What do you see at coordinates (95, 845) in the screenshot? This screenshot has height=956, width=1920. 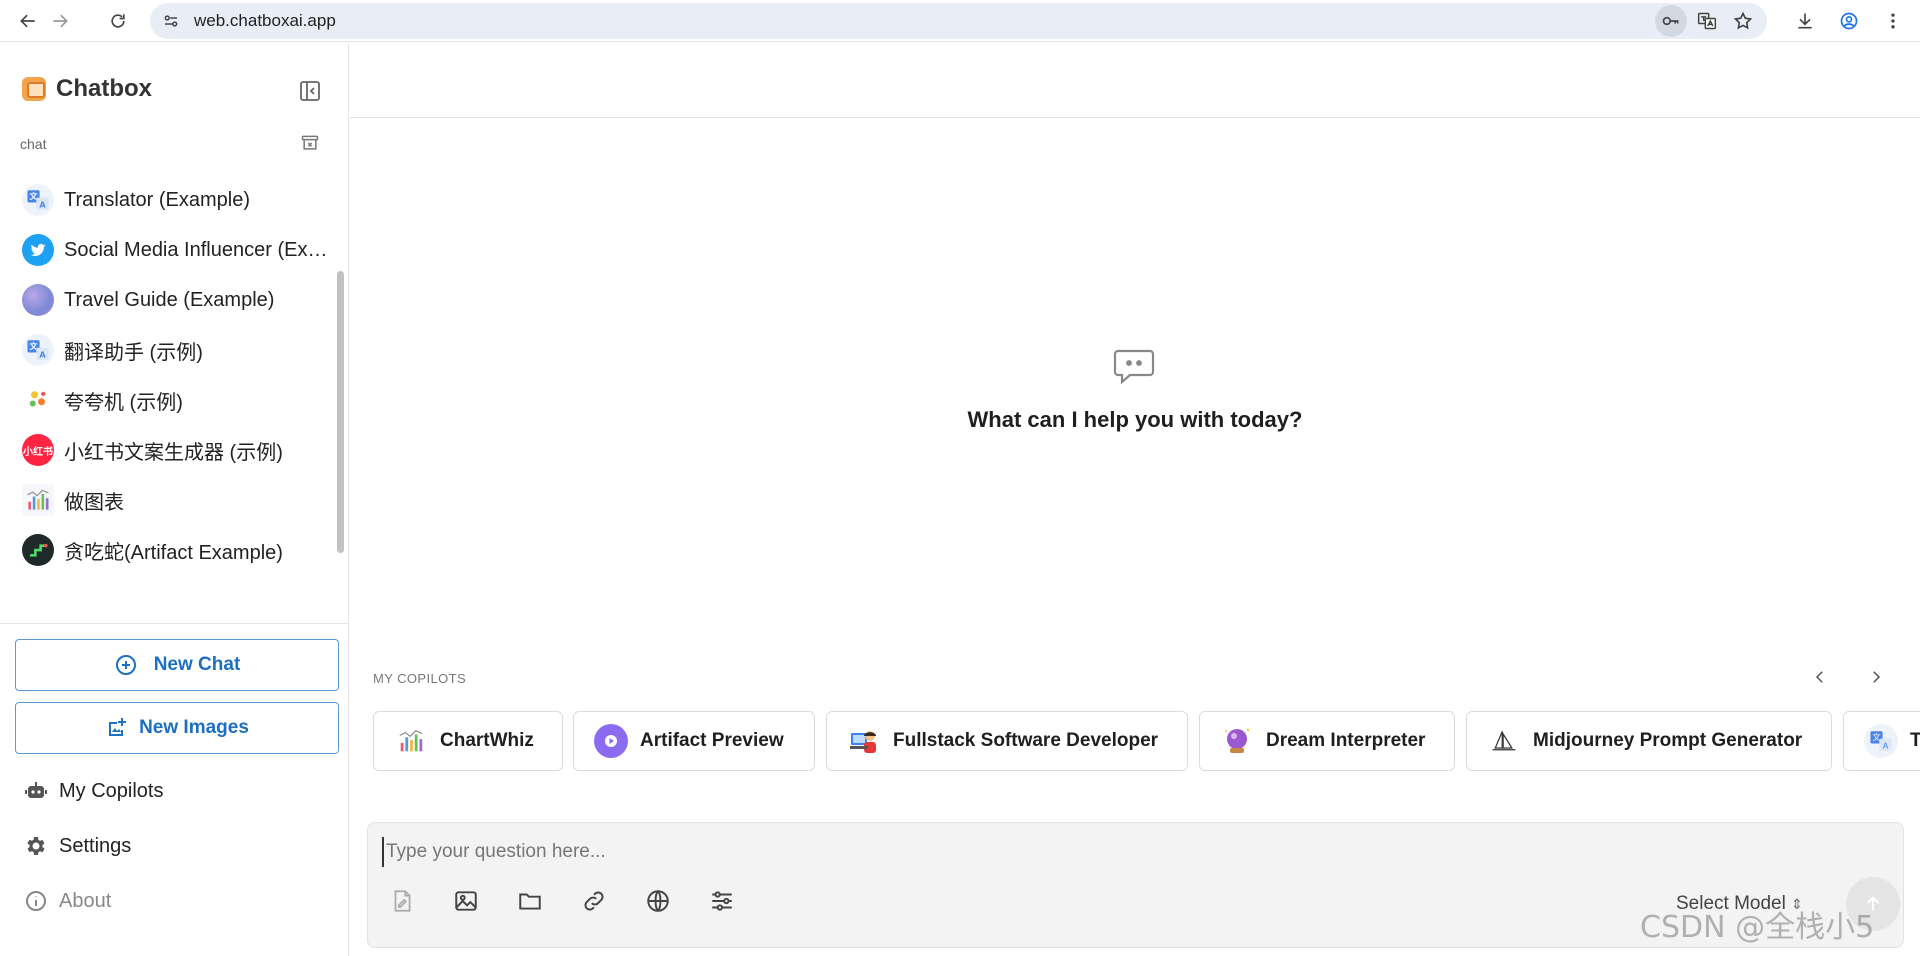 I see `settings-label: Settings` at bounding box center [95, 845].